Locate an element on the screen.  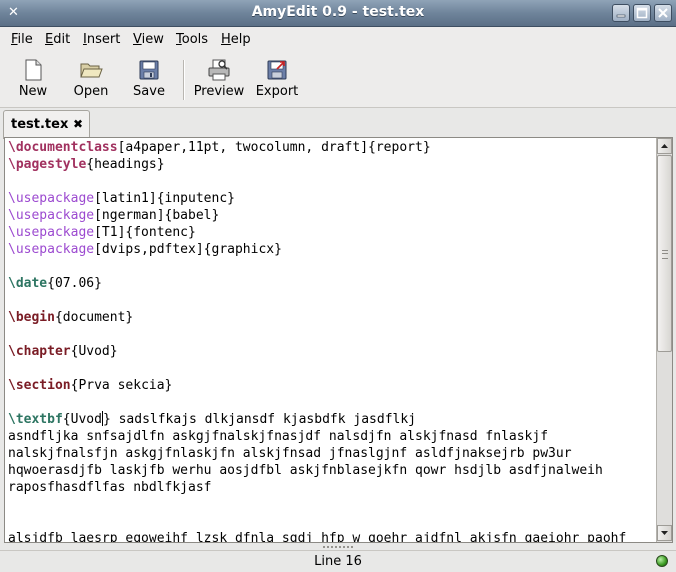
menu-file: File is located at coordinates (22, 39).